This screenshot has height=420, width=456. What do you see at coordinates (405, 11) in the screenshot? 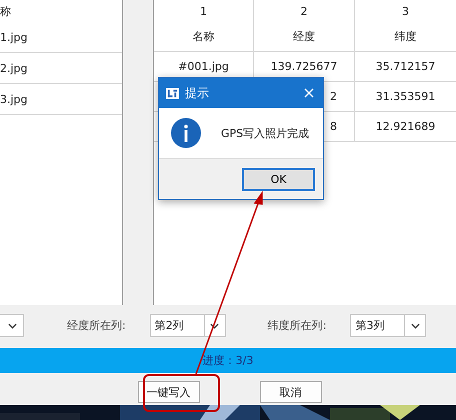
I see `column-number: 3` at bounding box center [405, 11].